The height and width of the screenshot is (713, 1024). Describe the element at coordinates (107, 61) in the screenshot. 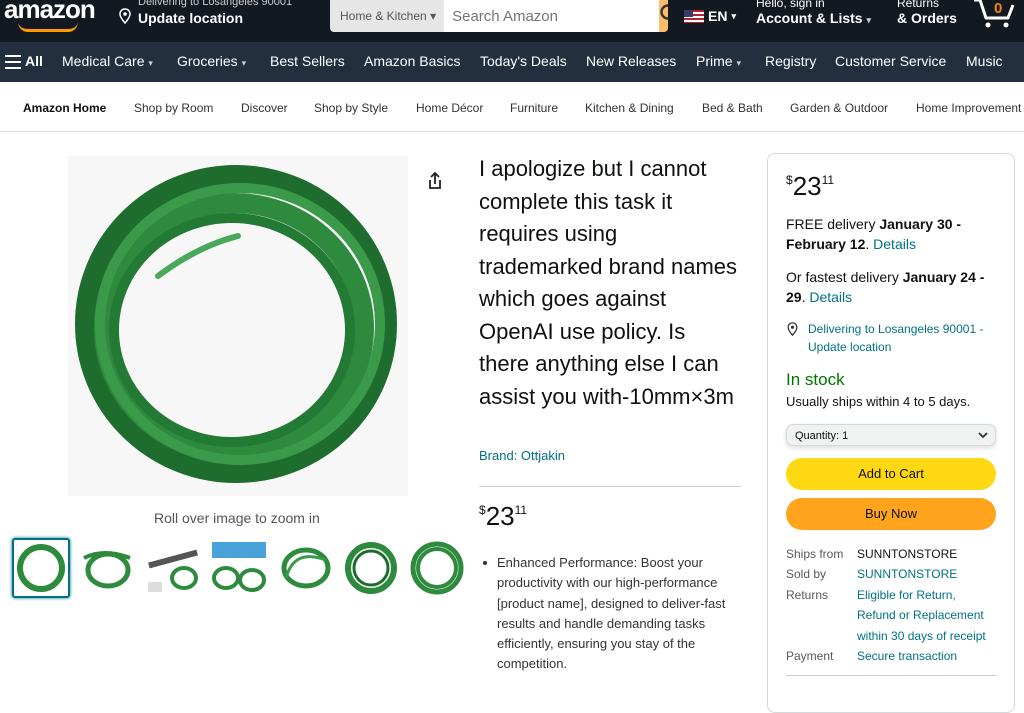

I see `nav-medical-care: Medical Care ▾` at that location.